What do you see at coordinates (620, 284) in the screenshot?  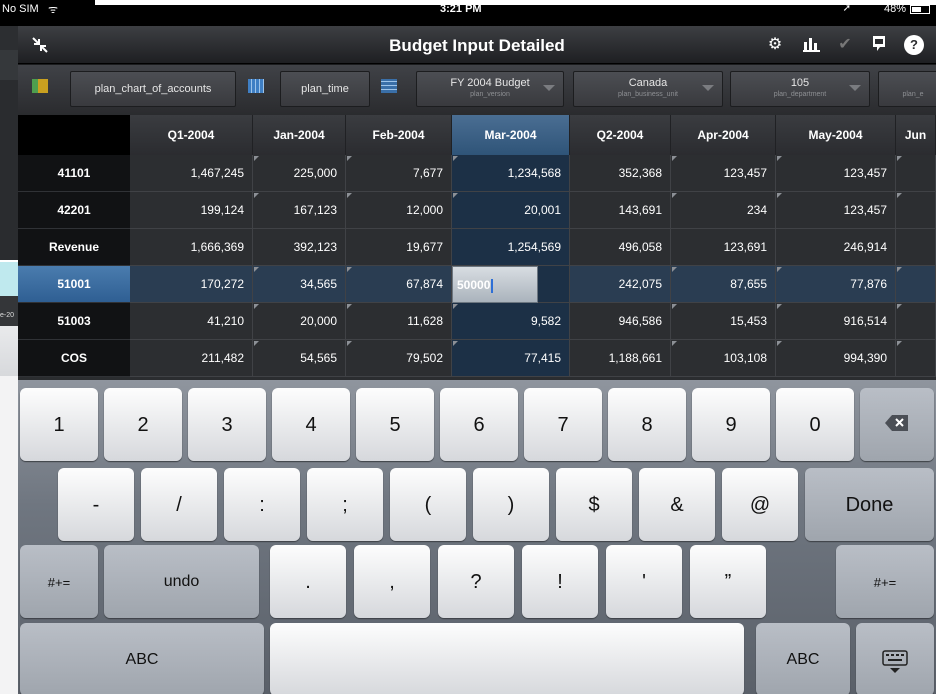 I see `grid-cell: 242,075` at bounding box center [620, 284].